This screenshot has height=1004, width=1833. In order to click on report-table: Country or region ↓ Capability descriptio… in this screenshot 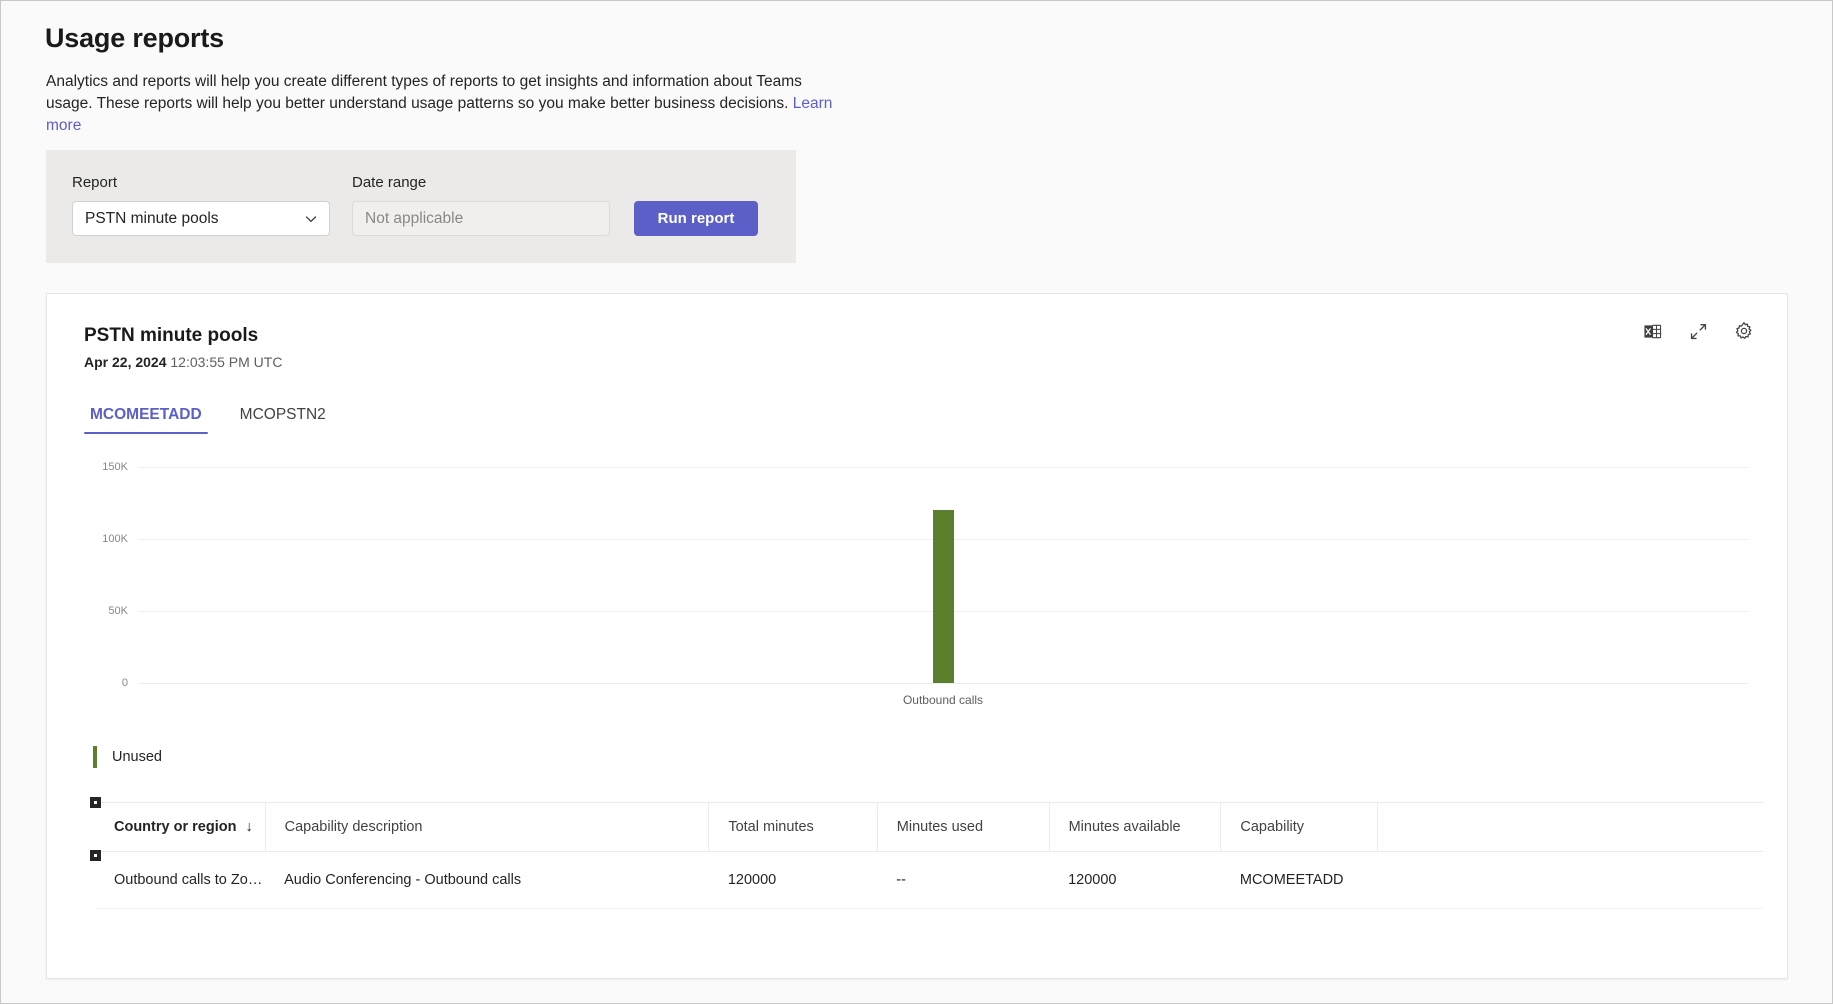, I will do `click(929, 855)`.